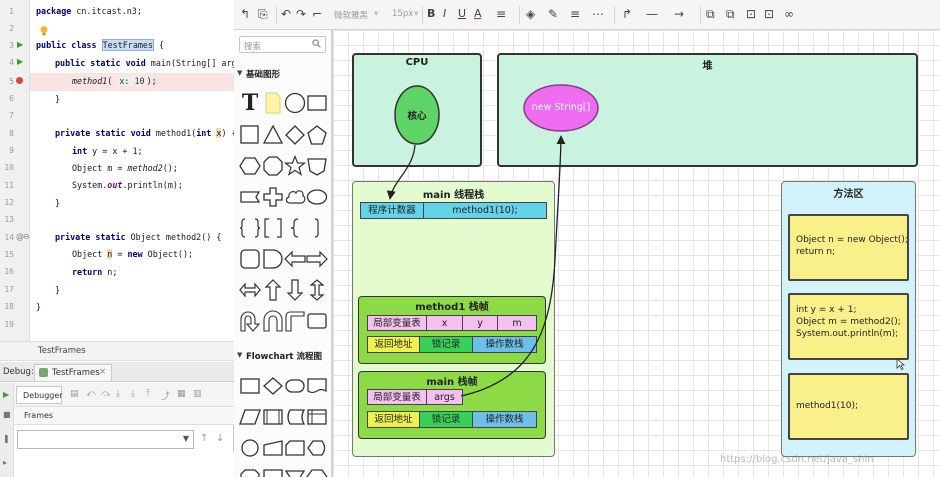 This screenshot has width=940, height=477. I want to click on bold-button: B, so click(431, 14).